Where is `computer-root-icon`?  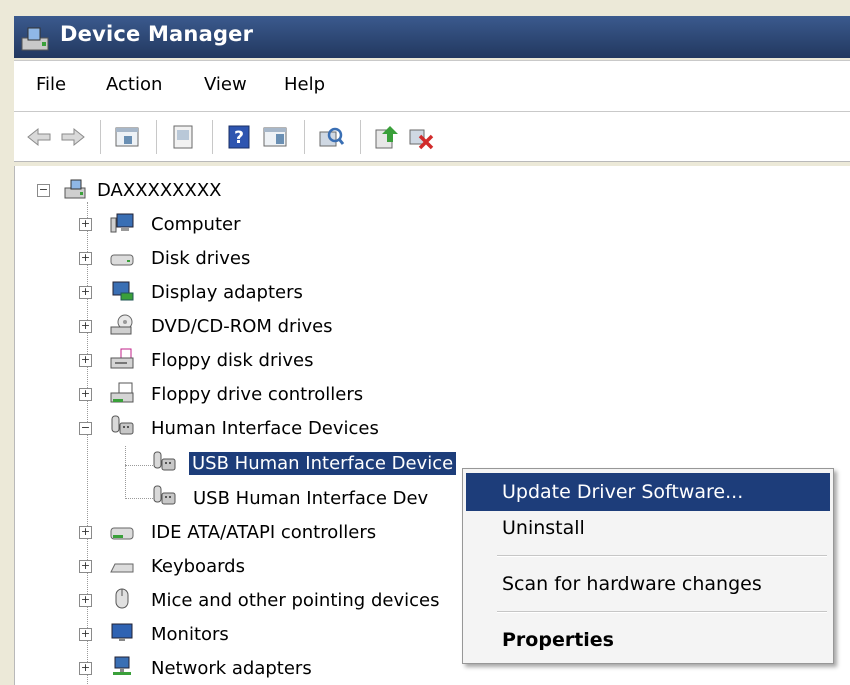 computer-root-icon is located at coordinates (75, 189).